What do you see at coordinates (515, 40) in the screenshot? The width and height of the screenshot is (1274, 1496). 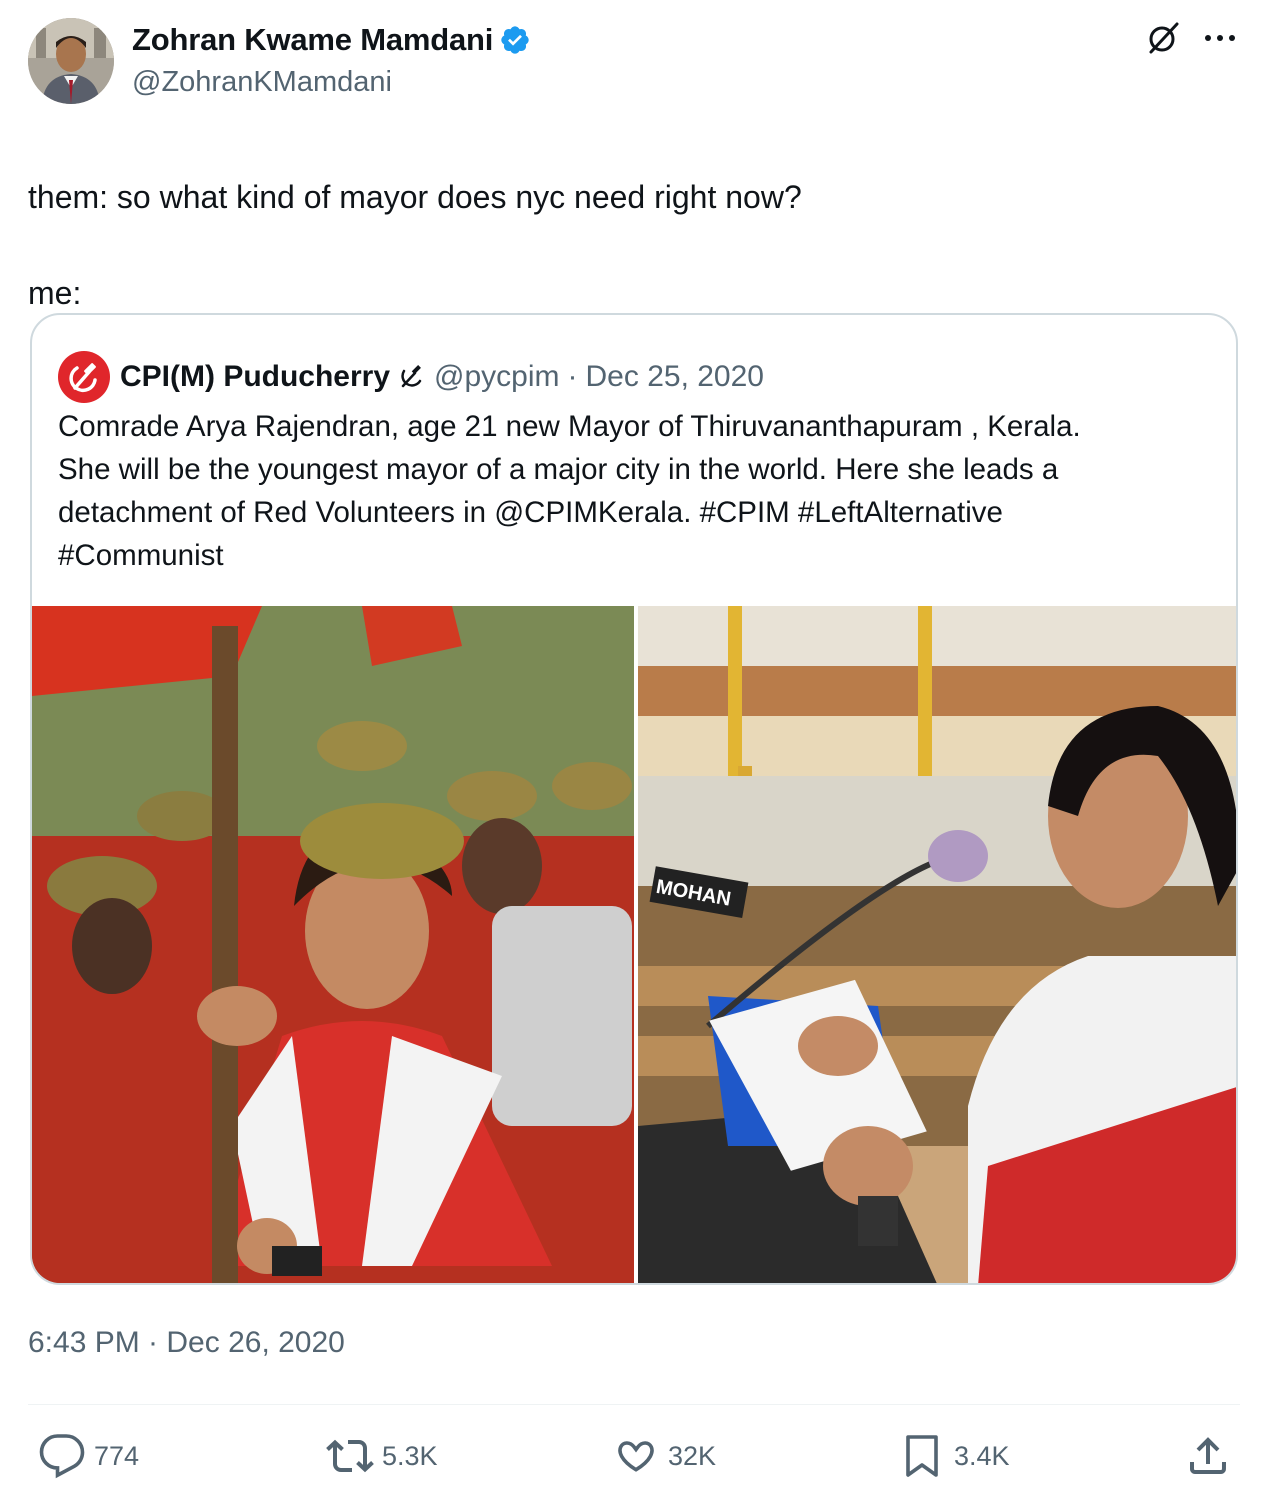 I see `verified-badge-icon` at bounding box center [515, 40].